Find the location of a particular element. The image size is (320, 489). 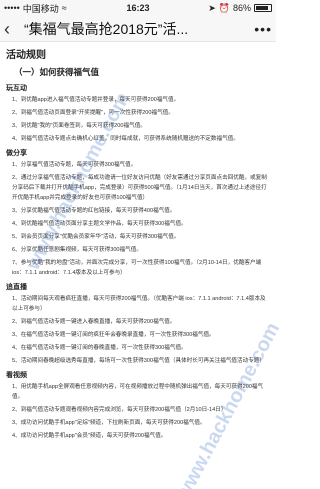

section-title-share: 做分享 is located at coordinates (16, 153).